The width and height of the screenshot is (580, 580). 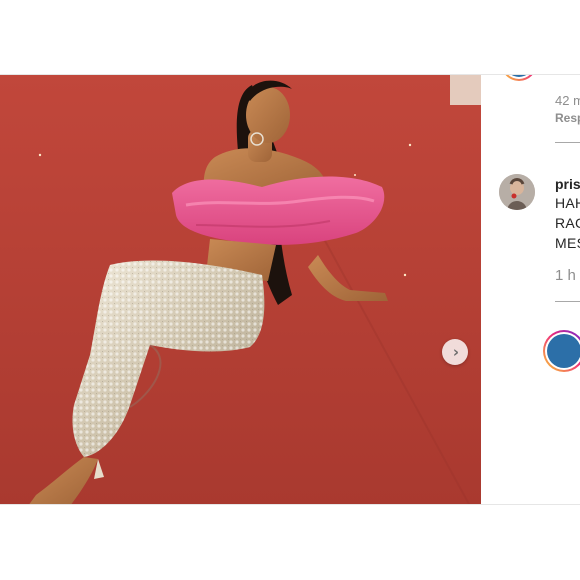 I want to click on next-photo-button: ›, so click(x=455, y=352).